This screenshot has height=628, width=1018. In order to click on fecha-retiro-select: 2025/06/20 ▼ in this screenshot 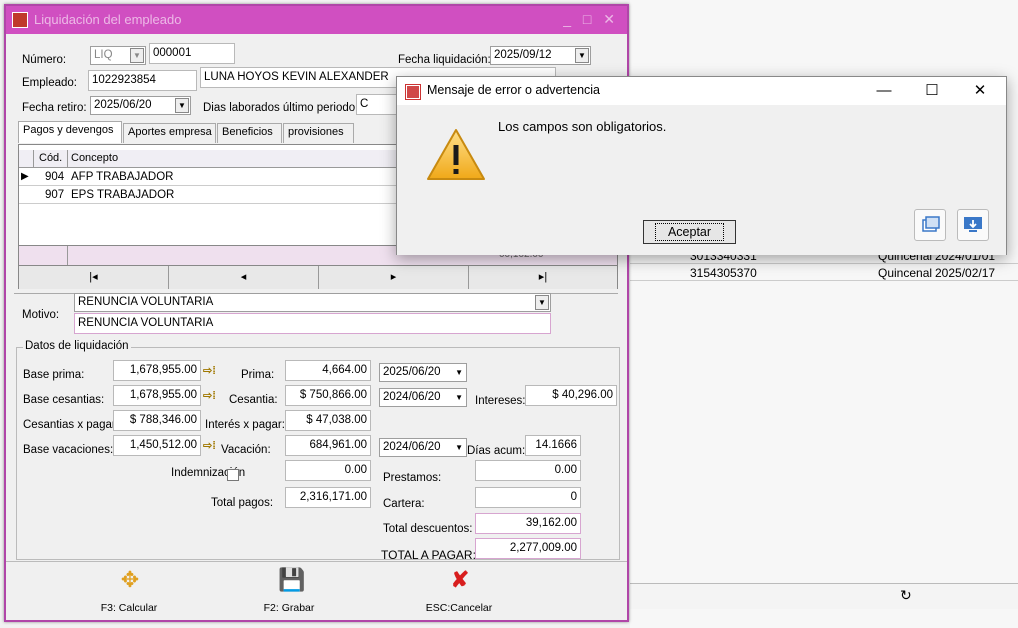, I will do `click(140, 105)`.